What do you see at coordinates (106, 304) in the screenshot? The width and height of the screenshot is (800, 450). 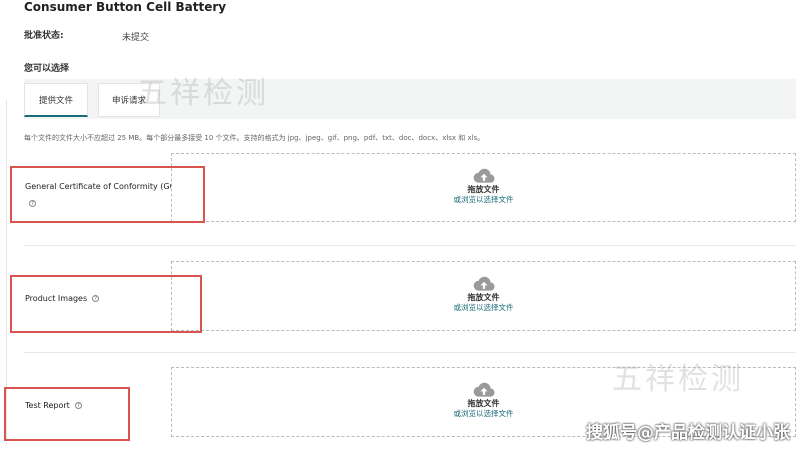 I see `highlight-box-product-images` at bounding box center [106, 304].